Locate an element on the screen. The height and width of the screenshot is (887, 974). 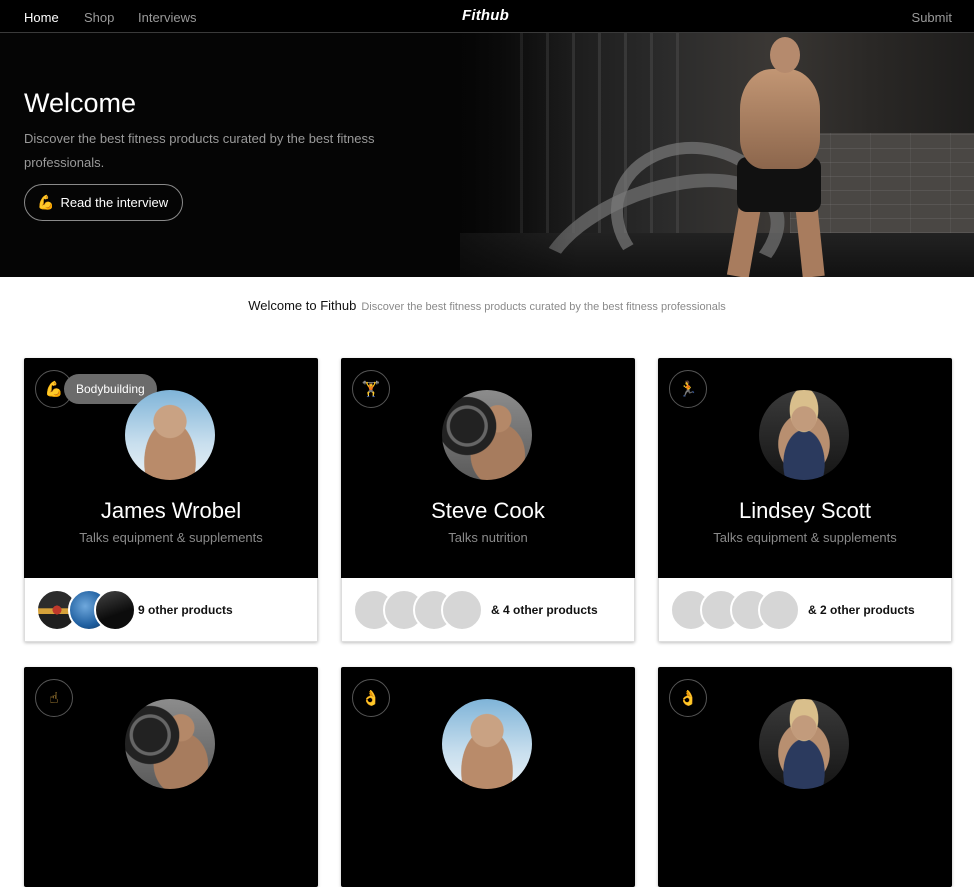
weight-lifter-icon: 🏋 is located at coordinates (371, 389).